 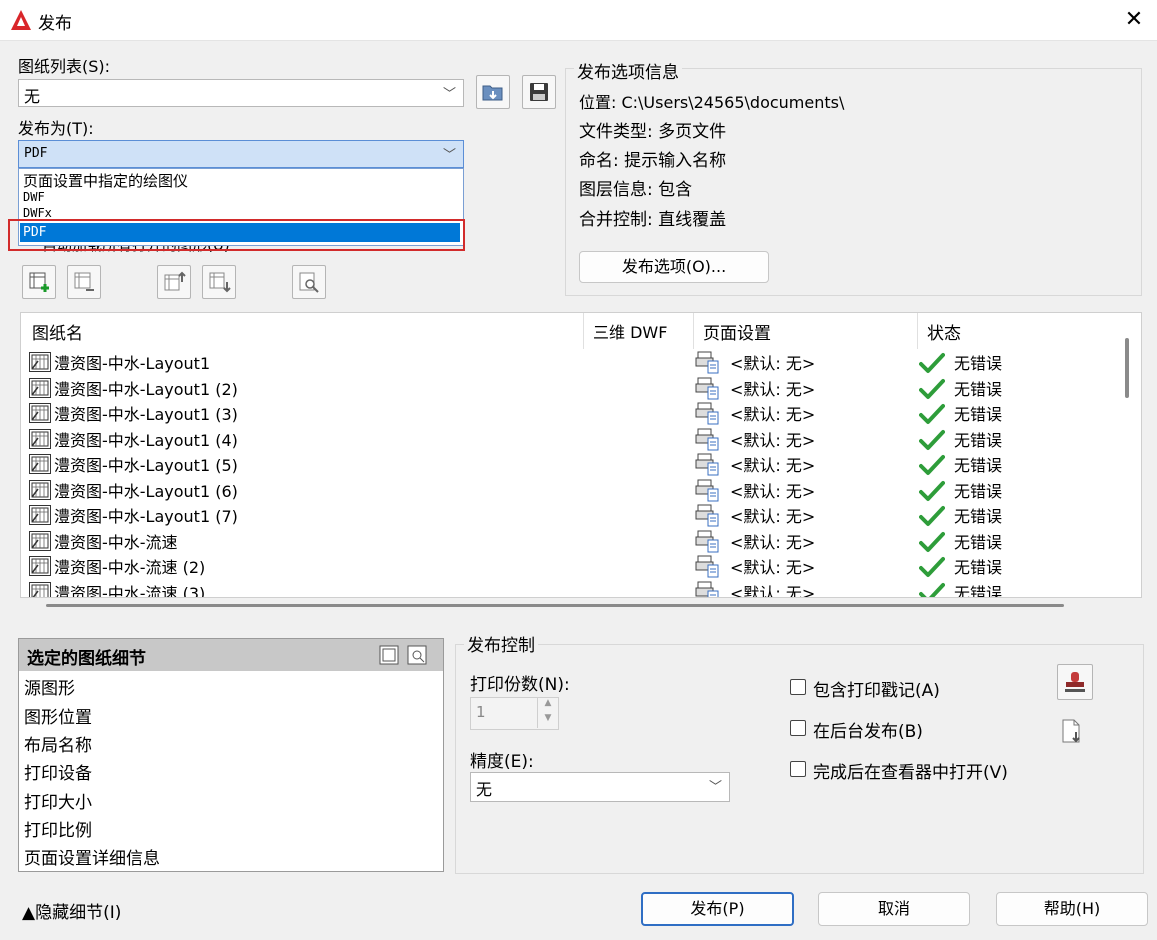 I want to click on details-title: 选定的图纸细节, so click(x=86, y=659).